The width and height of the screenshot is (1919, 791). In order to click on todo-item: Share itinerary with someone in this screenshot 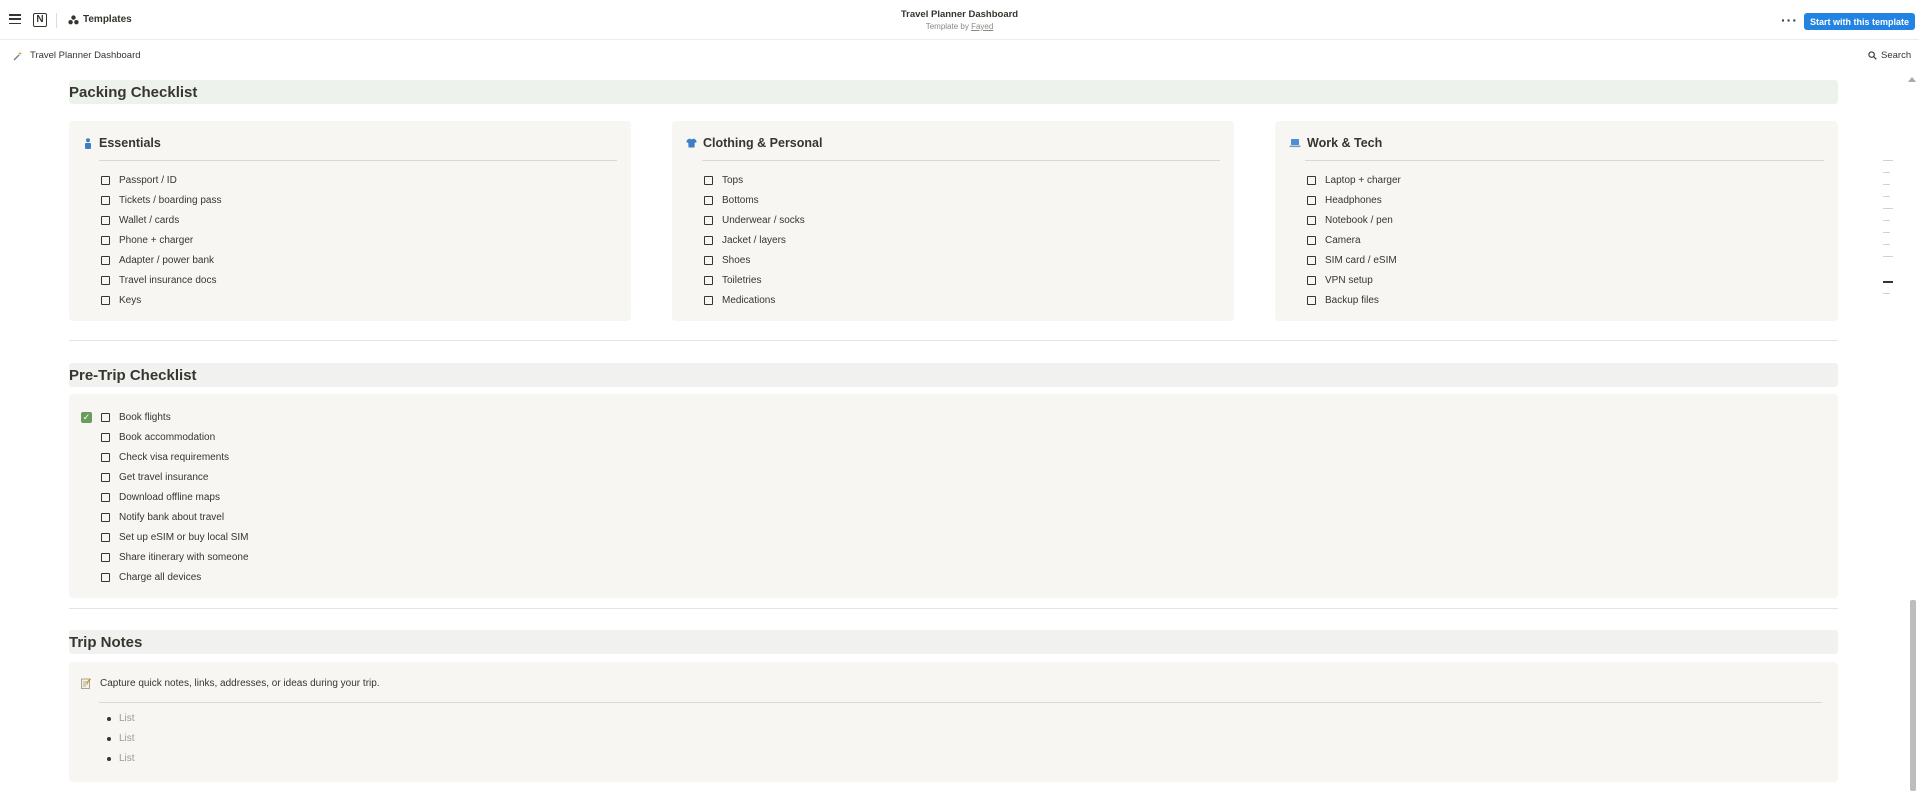, I will do `click(175, 557)`.